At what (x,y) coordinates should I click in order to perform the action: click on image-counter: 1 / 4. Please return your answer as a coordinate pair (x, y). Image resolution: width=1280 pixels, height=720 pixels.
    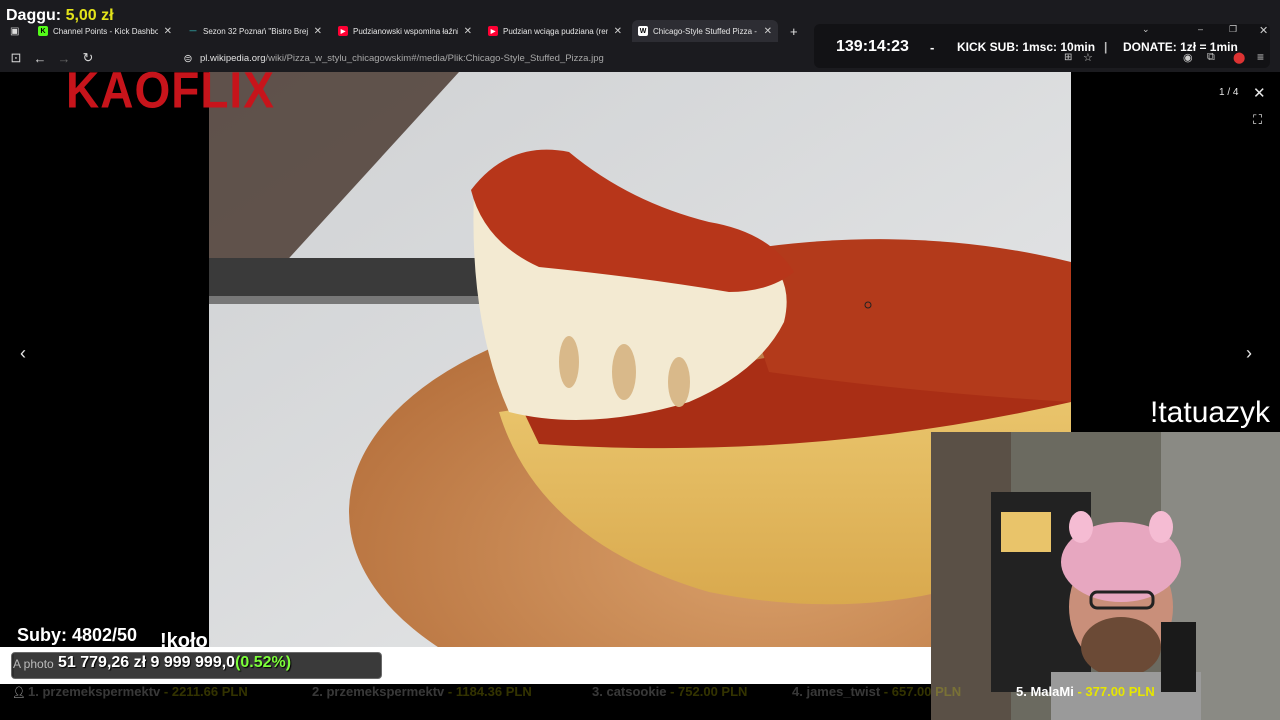
    Looking at the image, I should click on (1229, 92).